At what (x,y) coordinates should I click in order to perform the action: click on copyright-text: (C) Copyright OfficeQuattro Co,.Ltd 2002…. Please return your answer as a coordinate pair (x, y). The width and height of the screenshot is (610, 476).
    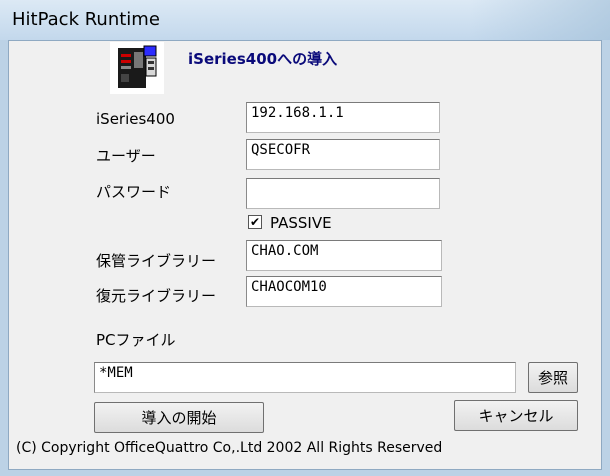
    Looking at the image, I should click on (229, 448).